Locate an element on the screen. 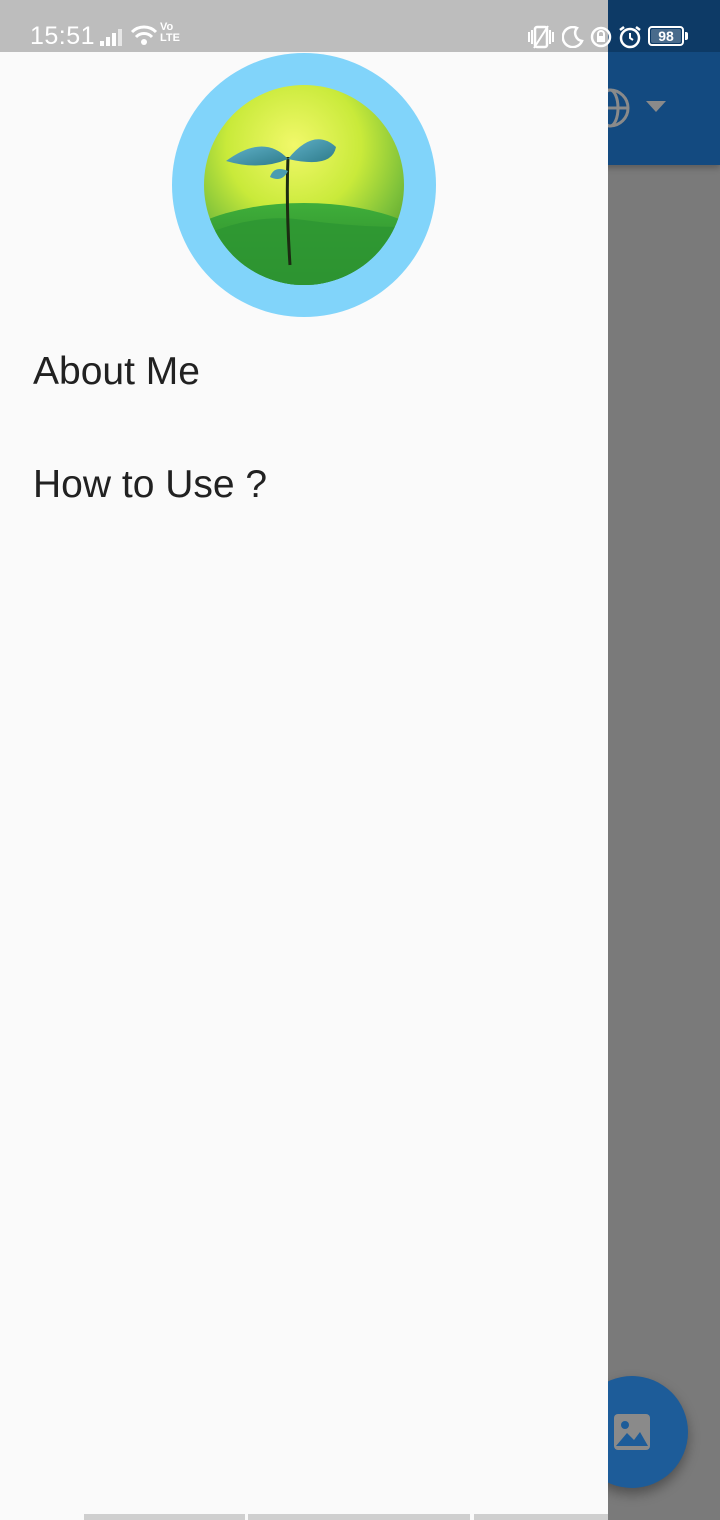 This screenshot has width=720, height=1520. gesture-bar-center is located at coordinates (359, 1517).